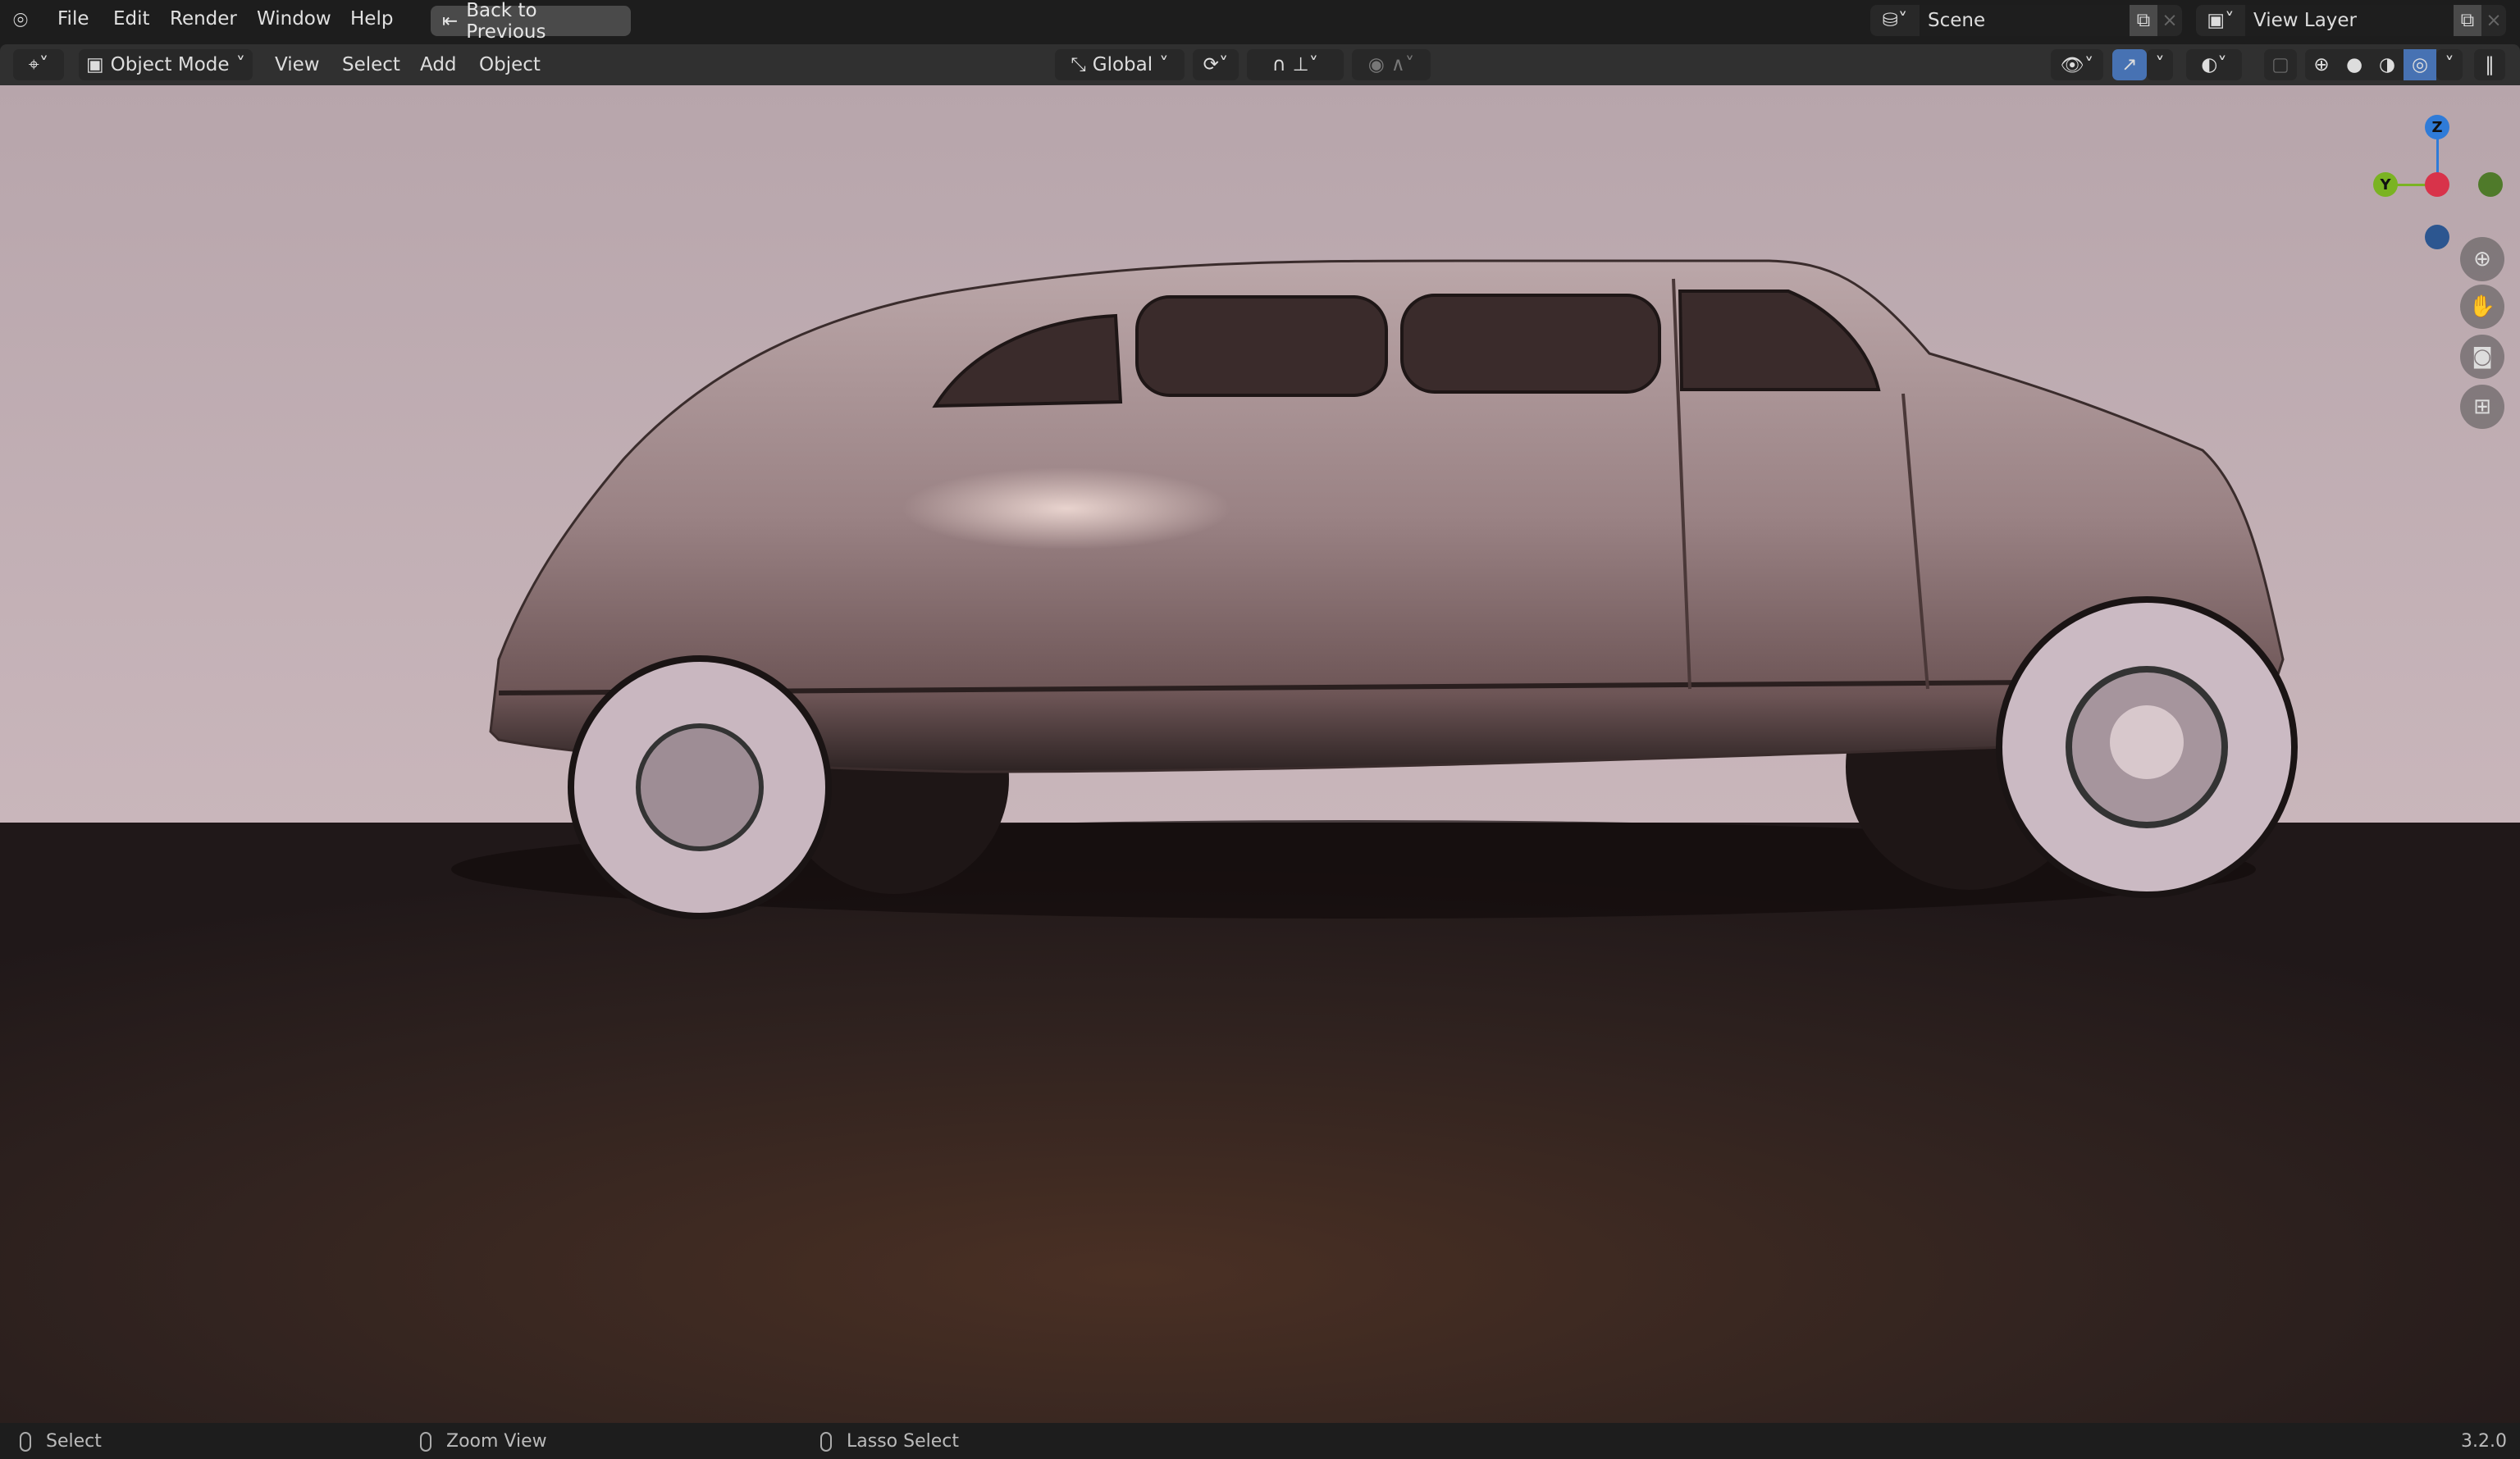  I want to click on gizmo-neg-z-axis, so click(2437, 237).